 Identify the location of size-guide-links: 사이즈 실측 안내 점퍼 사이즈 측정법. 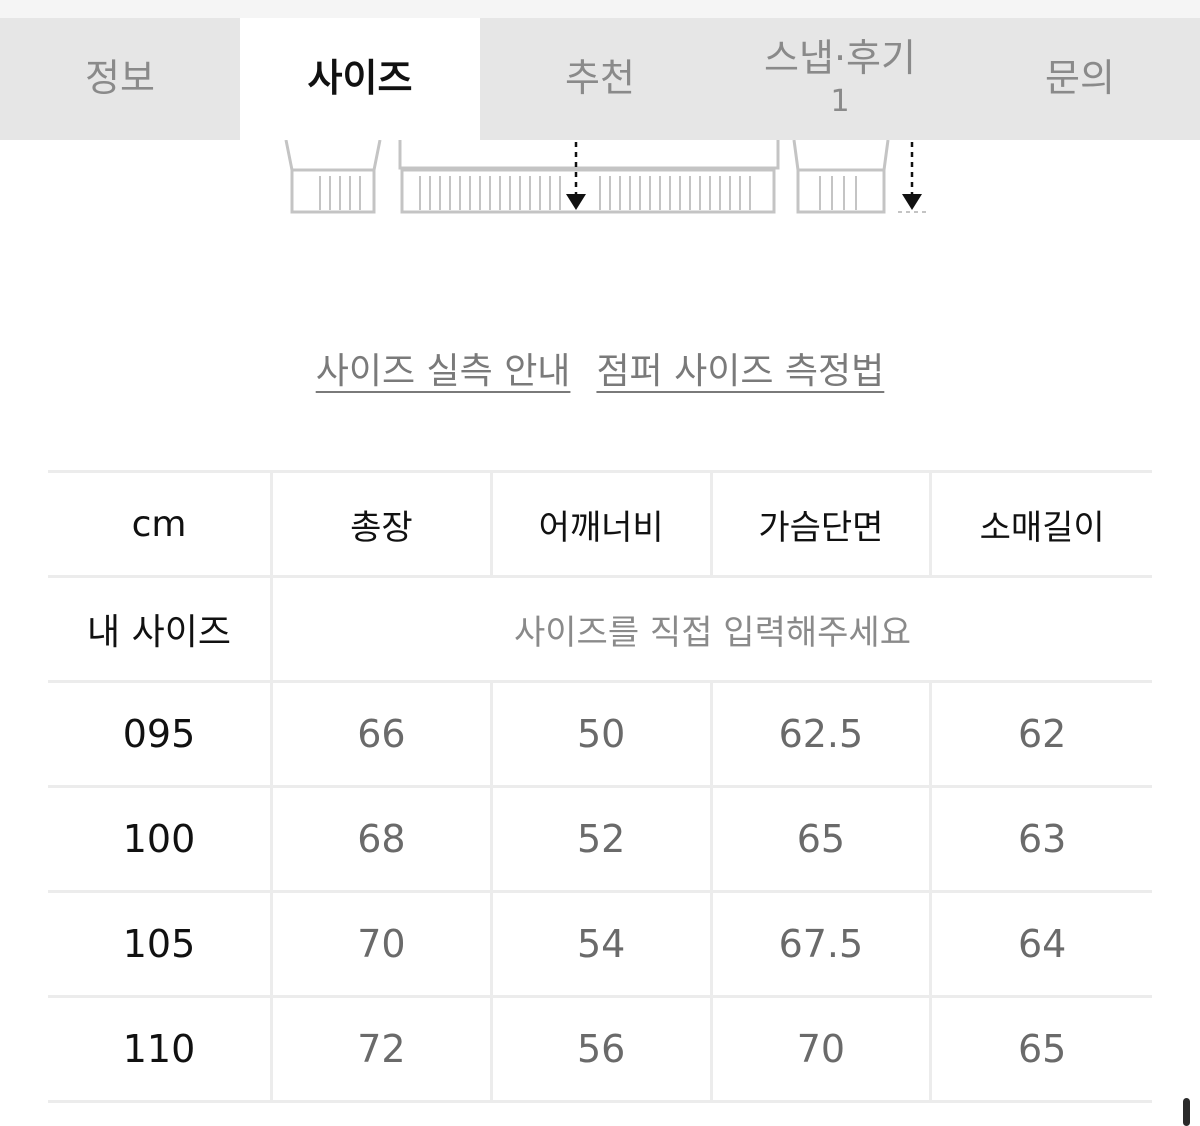
(600, 368).